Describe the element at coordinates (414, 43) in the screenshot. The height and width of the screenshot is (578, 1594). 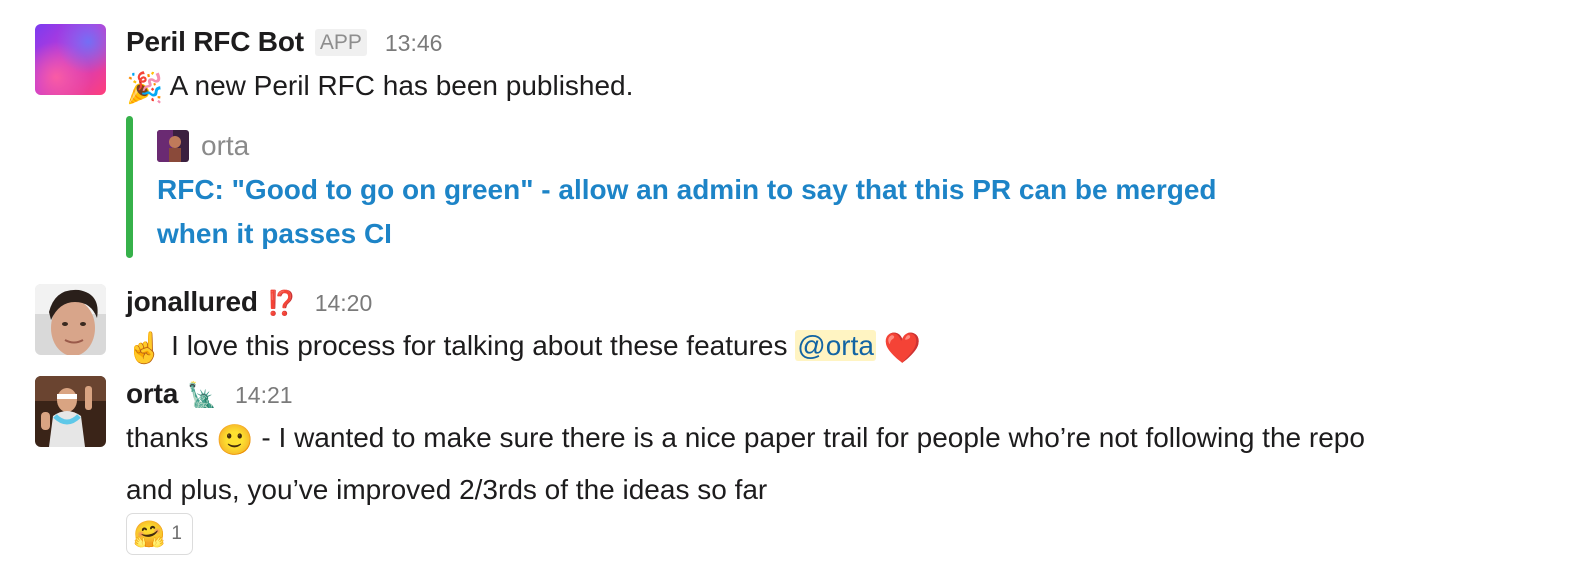
I see `timestamp: 13:46` at that location.